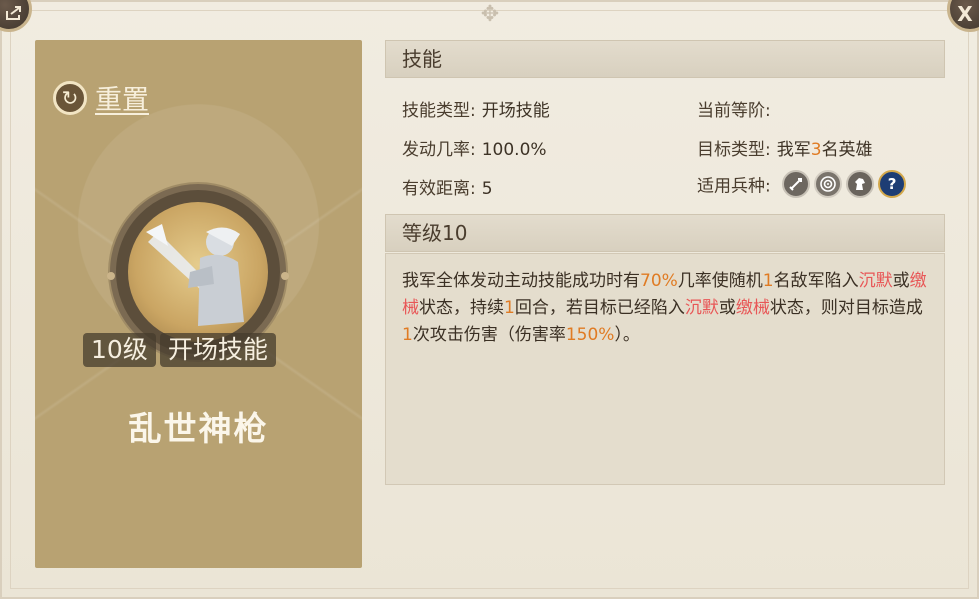 This screenshot has width=979, height=599. What do you see at coordinates (422, 59) in the screenshot?
I see `skill-section-title: 技能` at bounding box center [422, 59].